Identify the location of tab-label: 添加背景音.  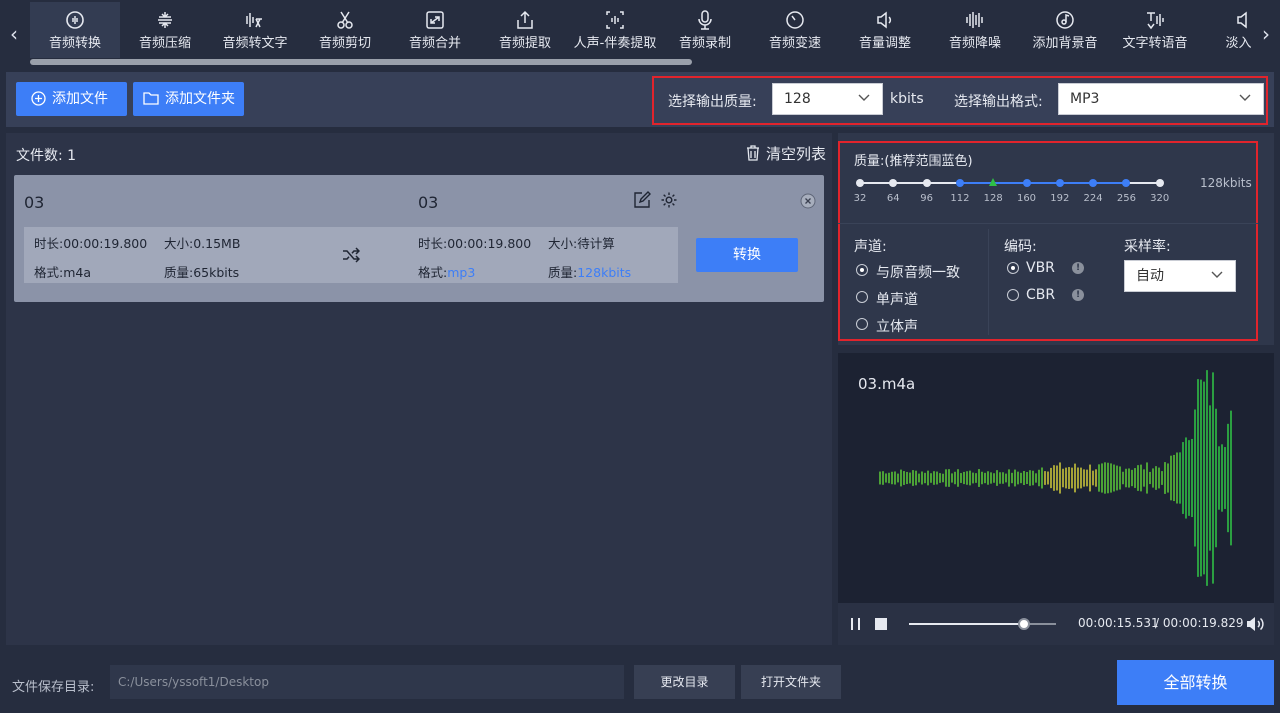
(1065, 43).